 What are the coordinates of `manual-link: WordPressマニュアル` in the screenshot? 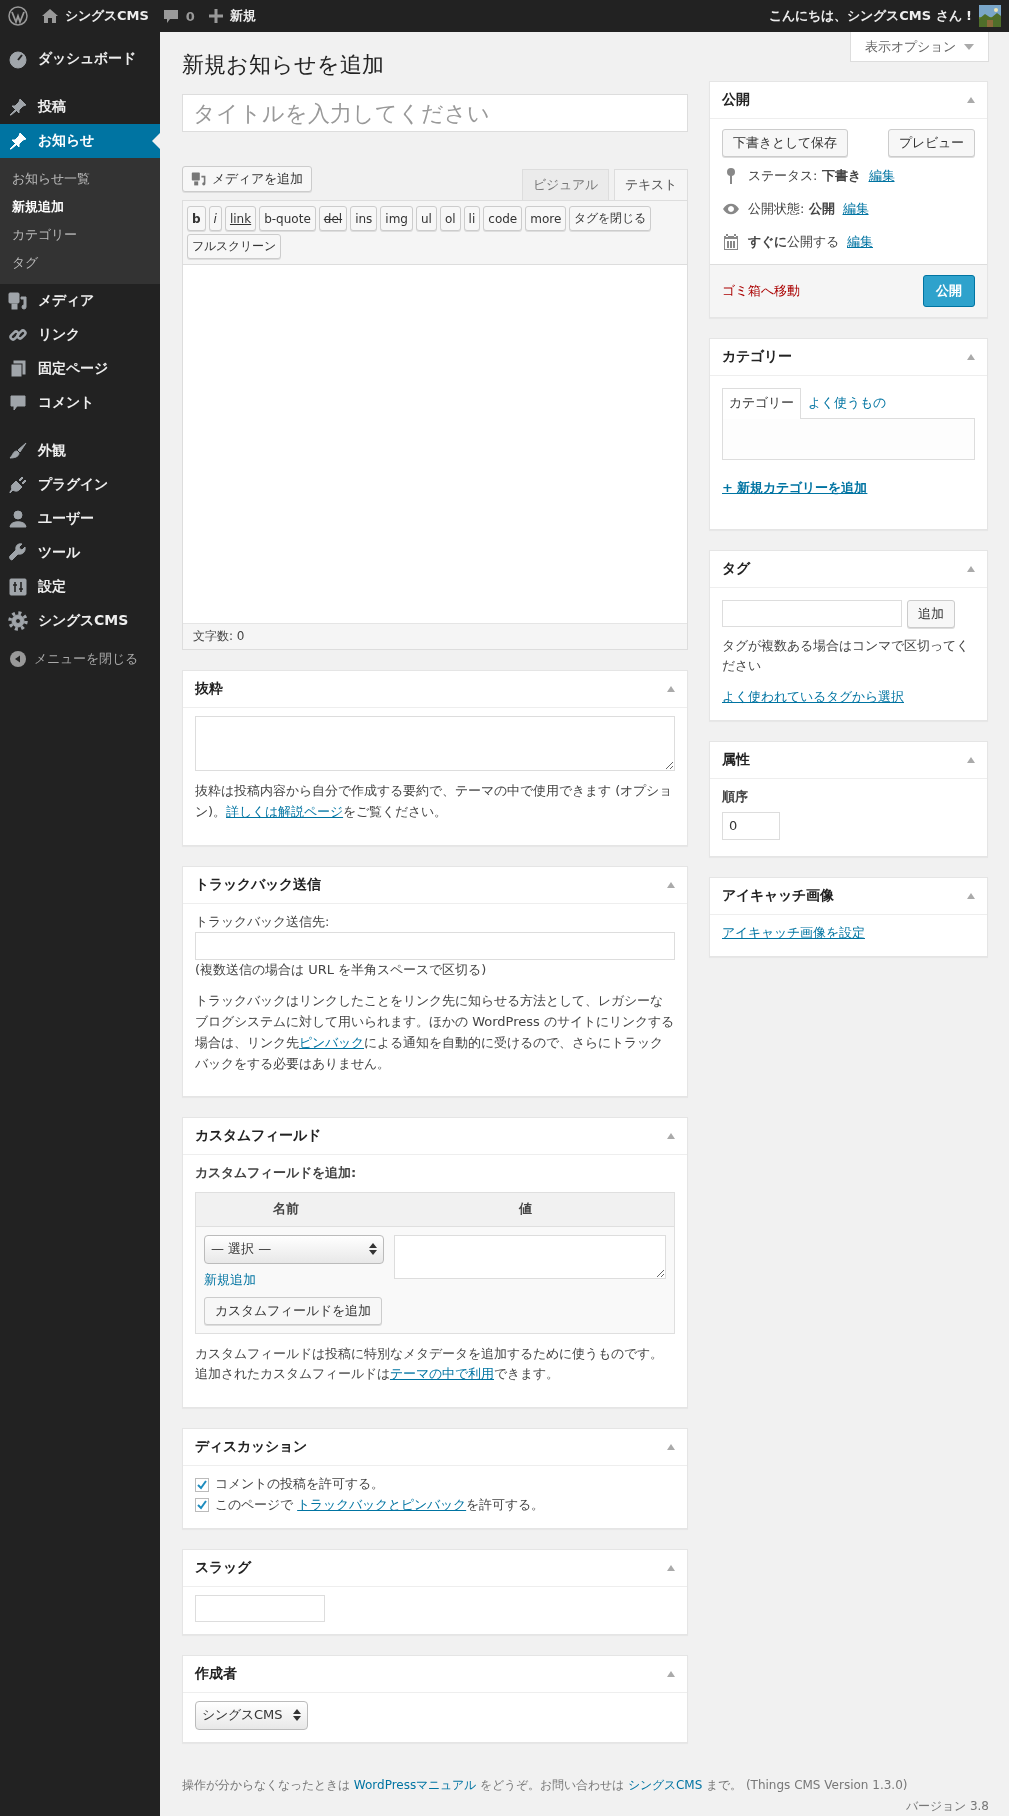 It's located at (415, 1784).